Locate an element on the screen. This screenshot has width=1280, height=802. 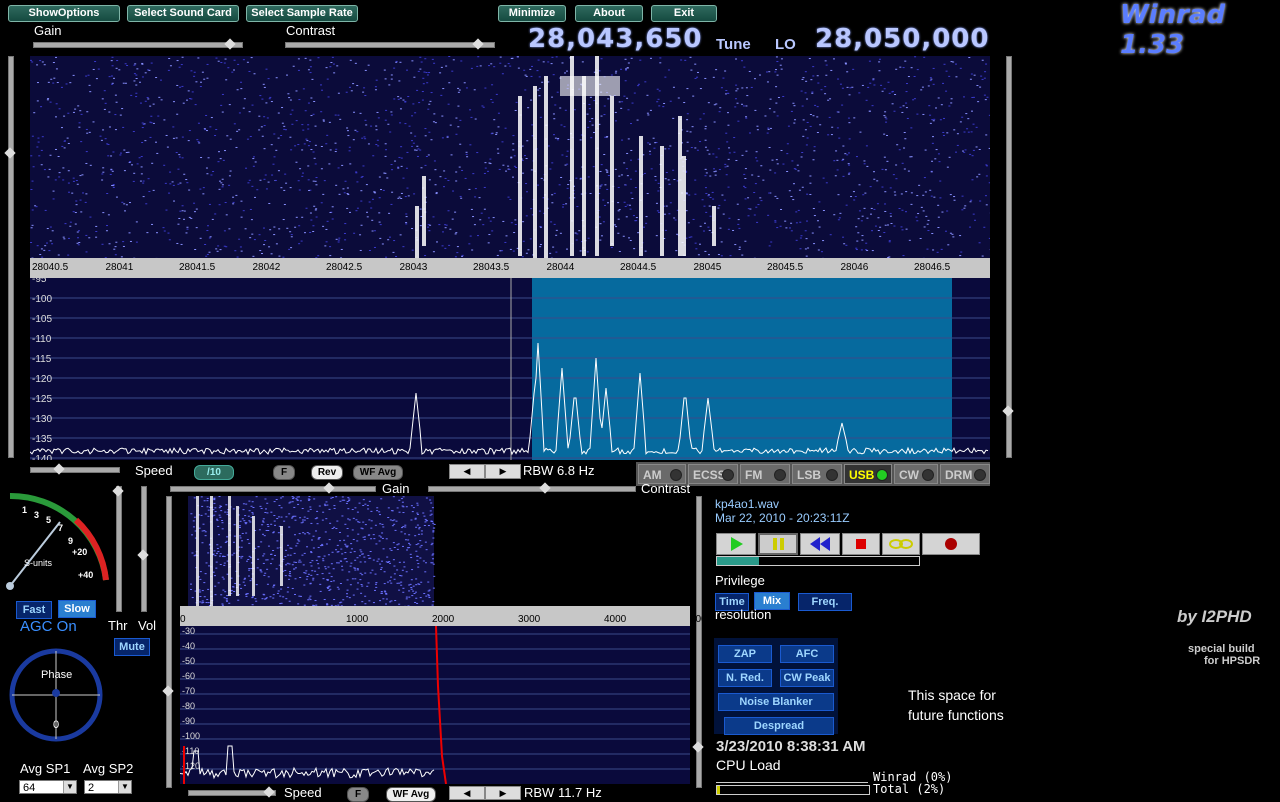
playback-progress is located at coordinates (818, 561).